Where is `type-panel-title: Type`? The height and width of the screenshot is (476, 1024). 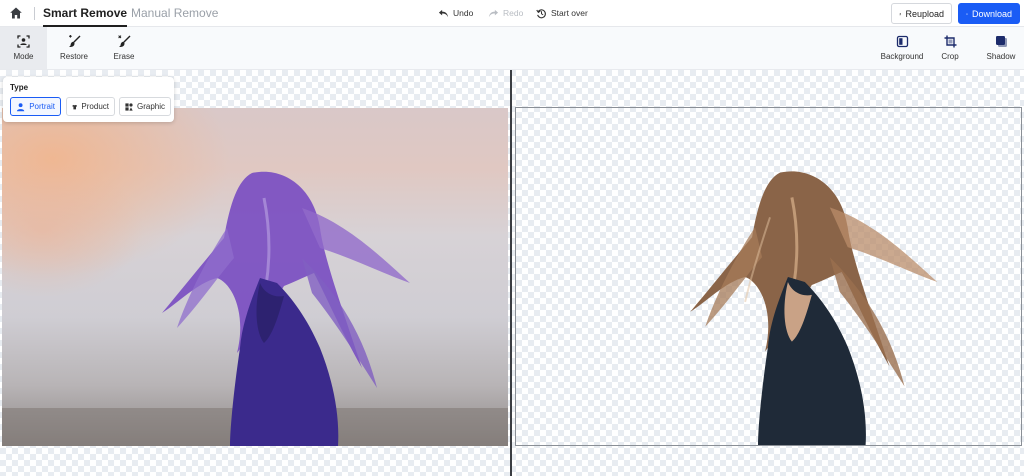
type-panel-title: Type is located at coordinates (19, 87).